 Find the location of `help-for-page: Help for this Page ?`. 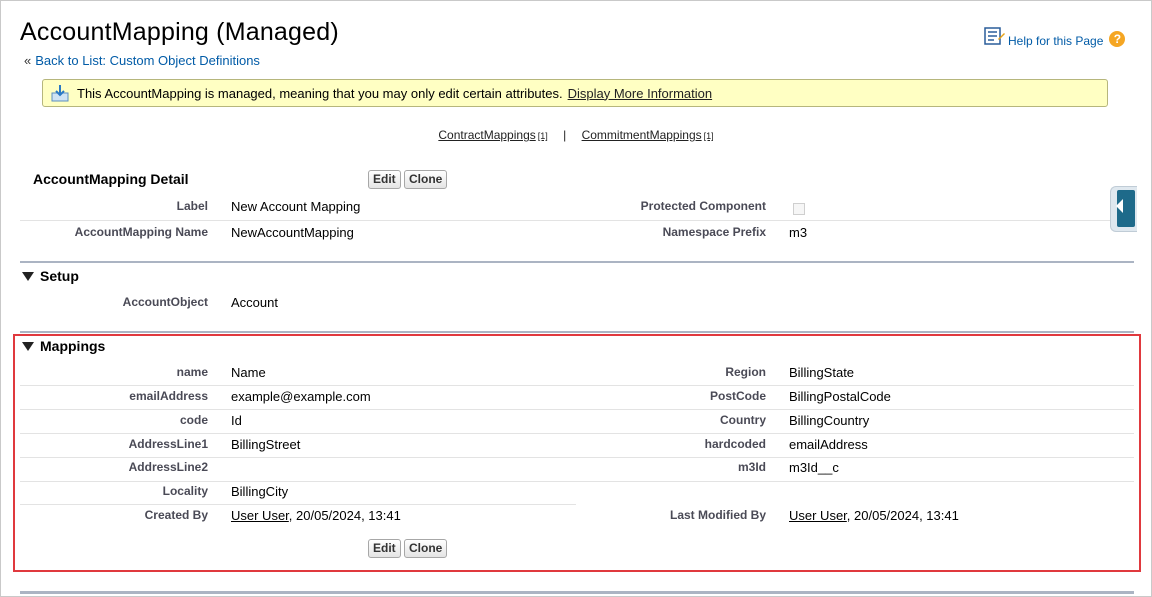

help-for-page: Help for this Page ? is located at coordinates (1055, 37).